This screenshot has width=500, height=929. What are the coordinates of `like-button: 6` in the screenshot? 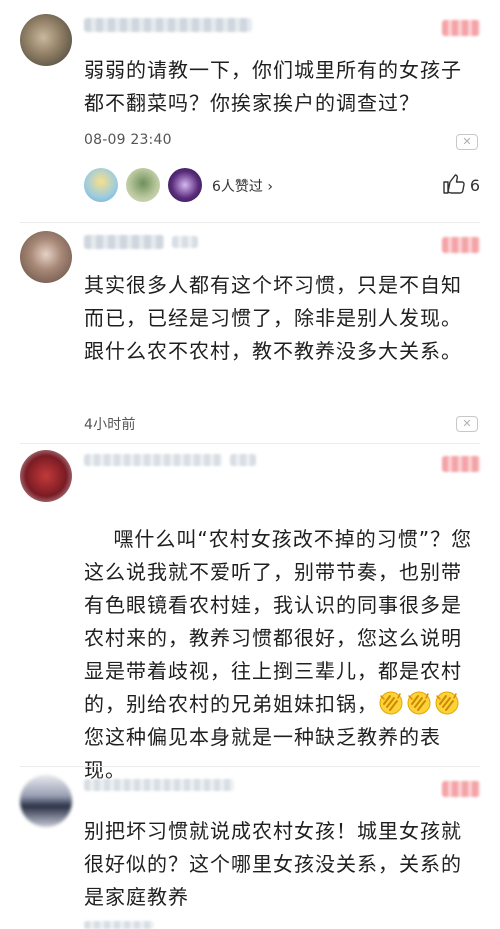 It's located at (461, 184).